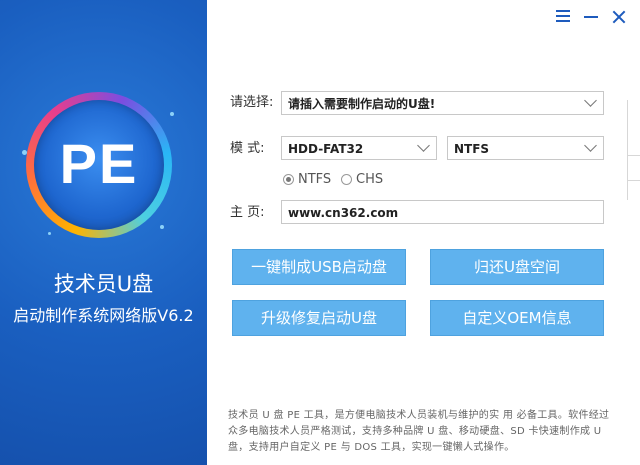 The image size is (640, 465). I want to click on usb-select-value: 请插入需要制作启动的U盘!, so click(362, 104).